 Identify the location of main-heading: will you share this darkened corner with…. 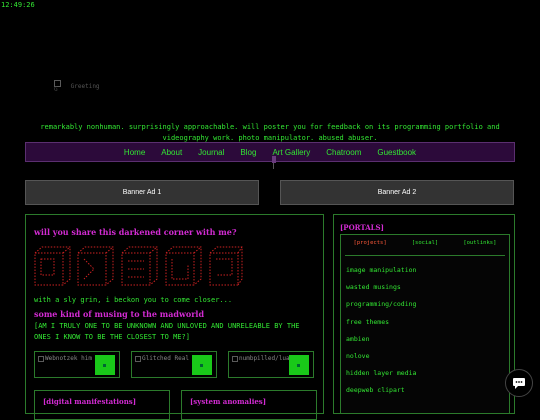
(135, 232).